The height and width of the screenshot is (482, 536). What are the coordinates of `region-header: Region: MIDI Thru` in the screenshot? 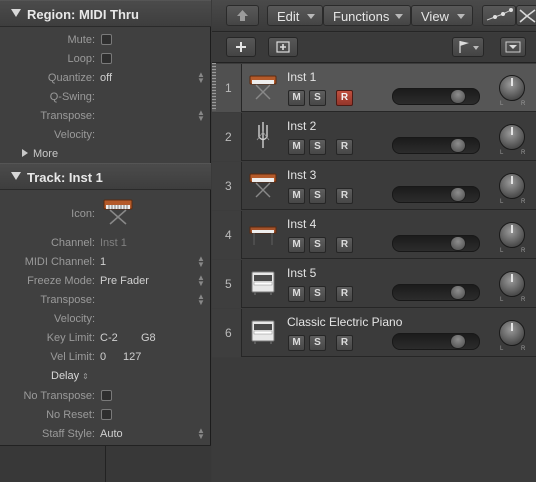 It's located at (105, 13).